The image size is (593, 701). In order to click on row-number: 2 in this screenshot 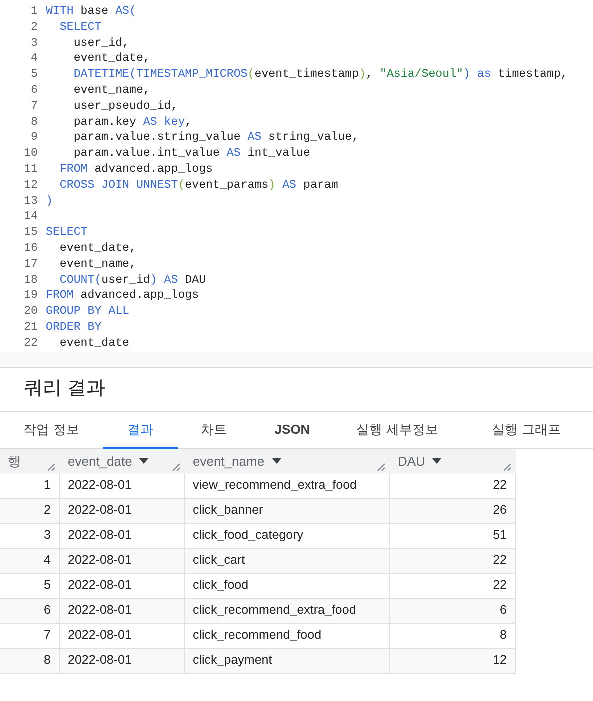, I will do `click(30, 511)`.